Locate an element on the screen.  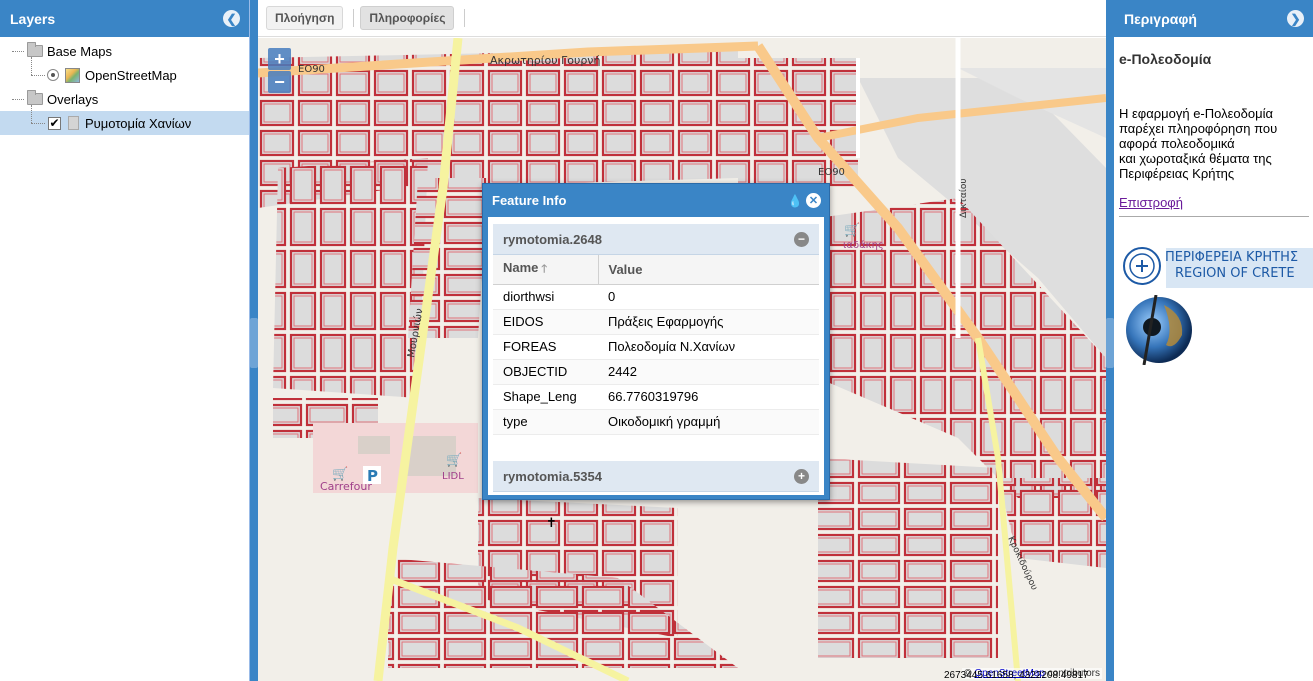
popup-title: Feature Info is located at coordinates (529, 200).